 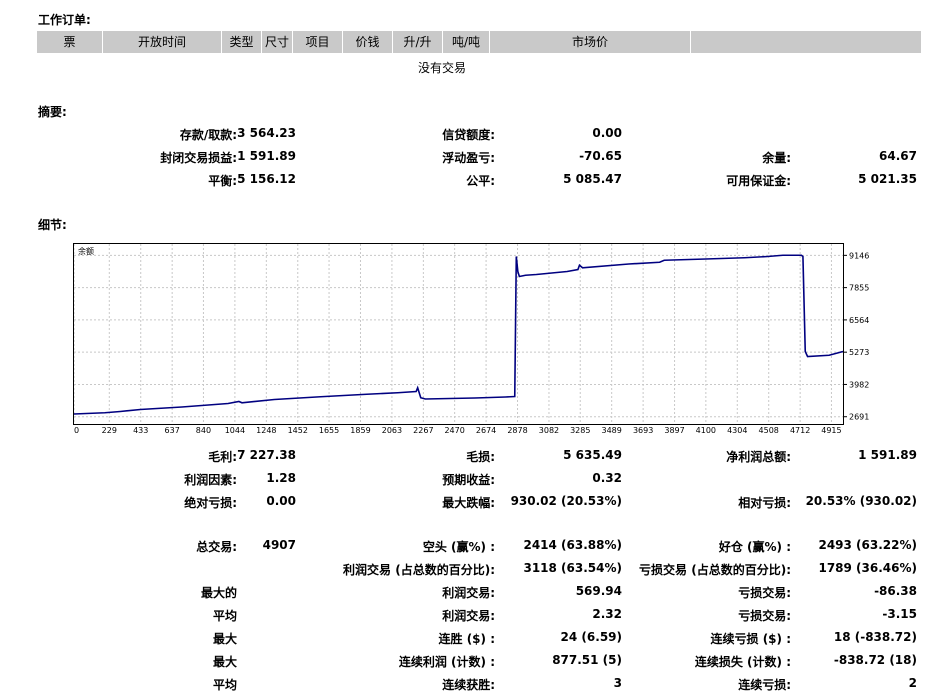 I want to click on x-tick-label: 2470, so click(x=454, y=430).